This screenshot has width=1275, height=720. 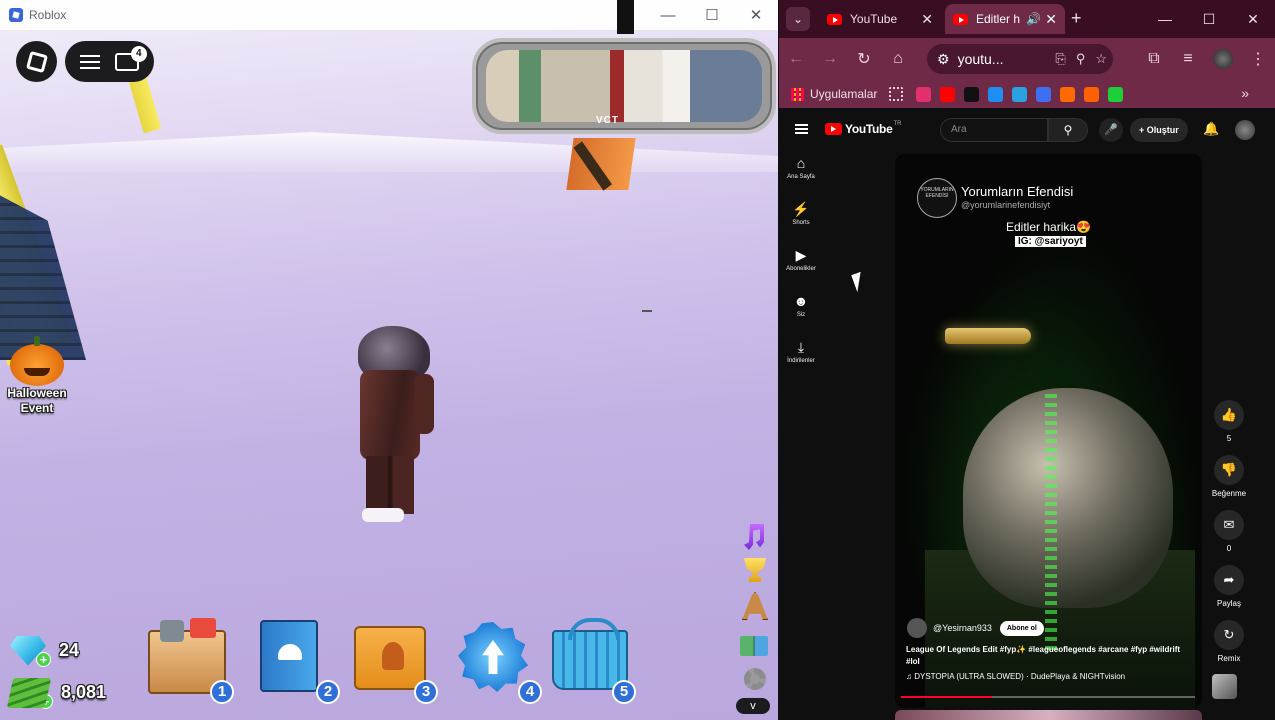 I want to click on music-note-icon: ♫, so click(x=910, y=676).